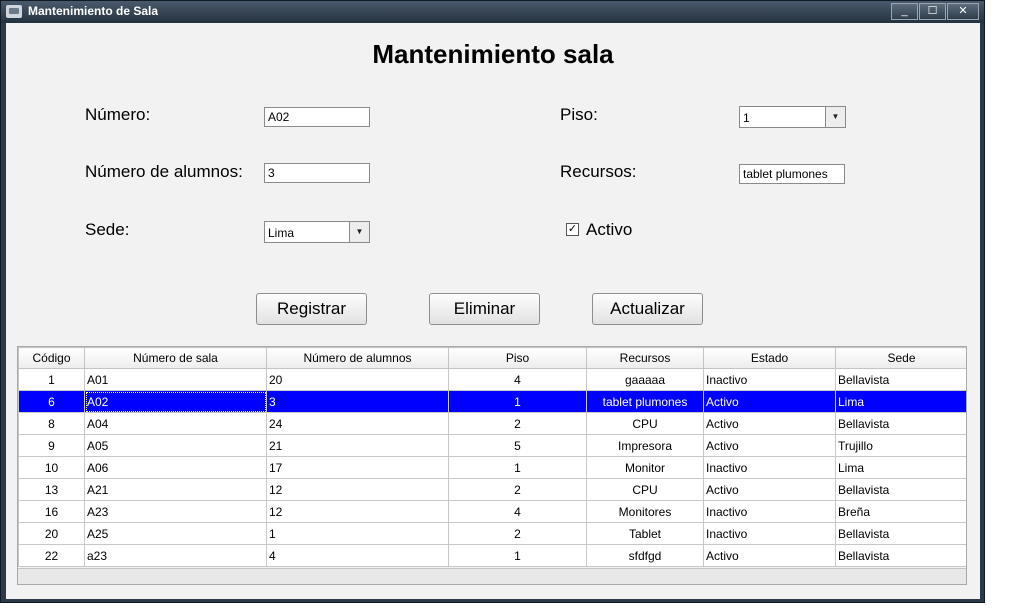 The image size is (1011, 614). What do you see at coordinates (51, 555) in the screenshot?
I see `cell-codigo: 22` at bounding box center [51, 555].